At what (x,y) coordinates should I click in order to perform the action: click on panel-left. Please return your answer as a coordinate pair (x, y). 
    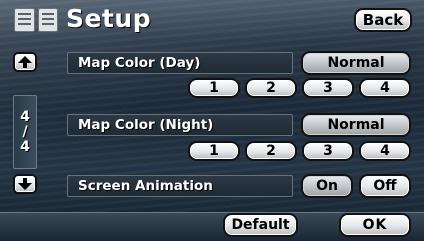
    Looking at the image, I should click on (24, 20).